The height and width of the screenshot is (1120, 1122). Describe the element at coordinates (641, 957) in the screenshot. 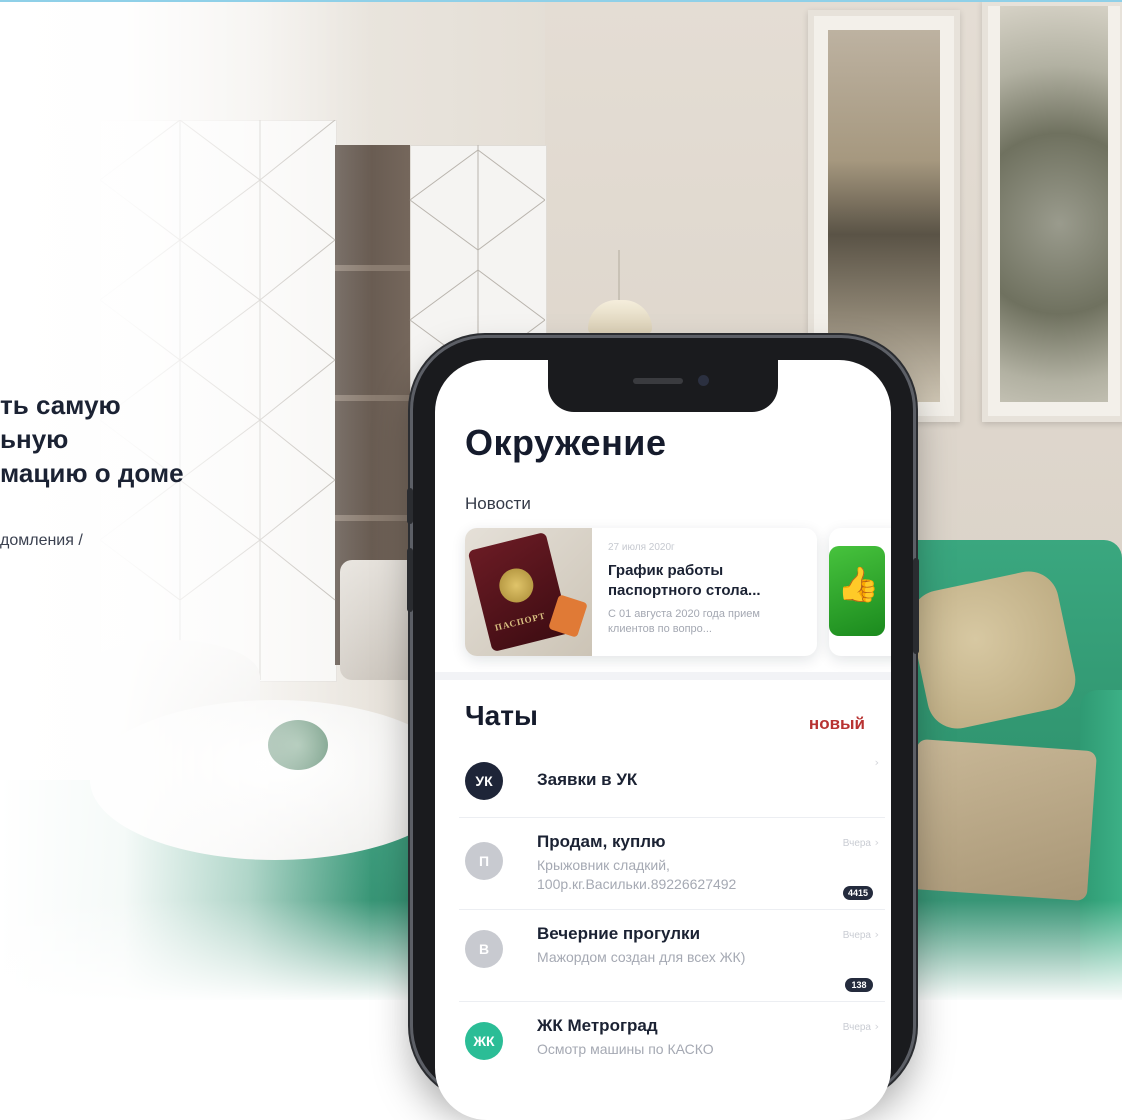

I see `chat-last-message: Мажордом создан для всех ЖК)` at that location.